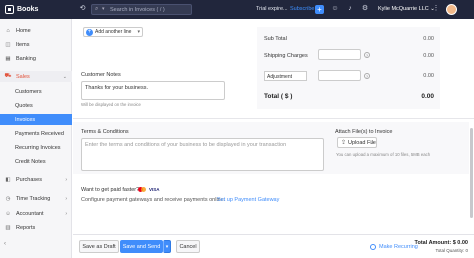 This screenshot has height=258, width=474. Describe the element at coordinates (26, 58) in the screenshot. I see `sidebar-item-label: Banking` at that location.